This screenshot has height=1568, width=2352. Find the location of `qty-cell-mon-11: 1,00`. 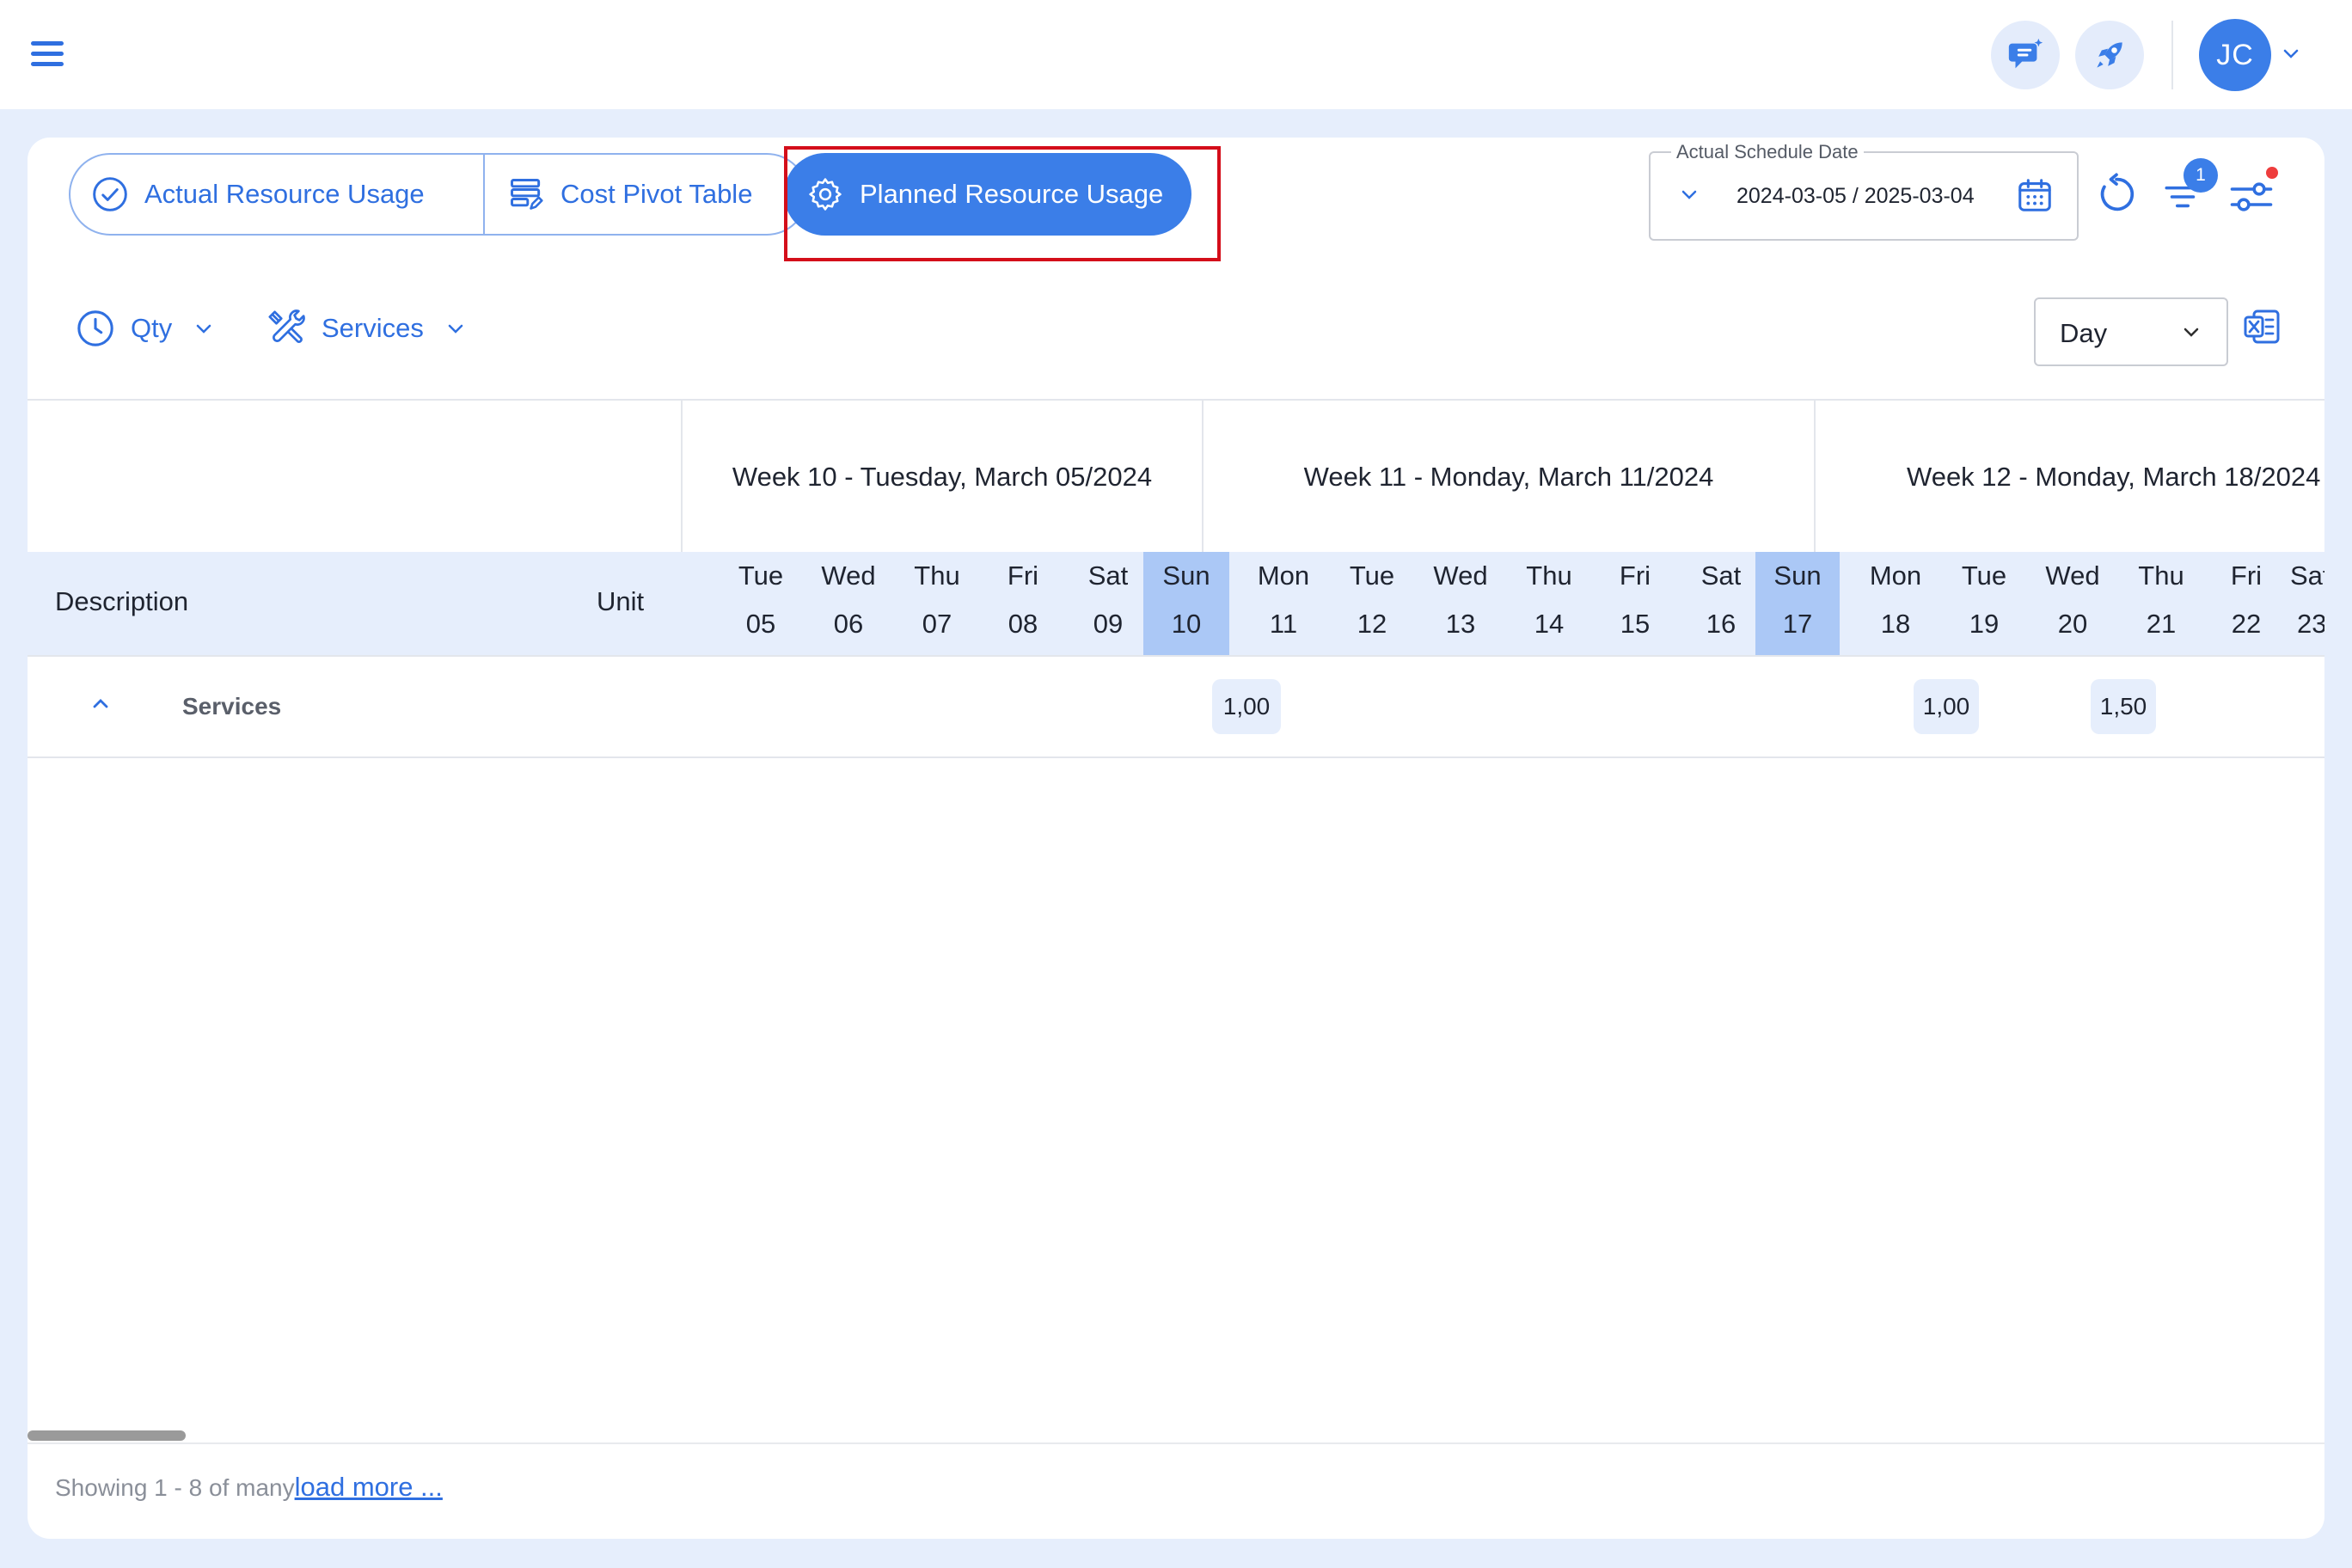

qty-cell-mon-11: 1,00 is located at coordinates (1246, 706).